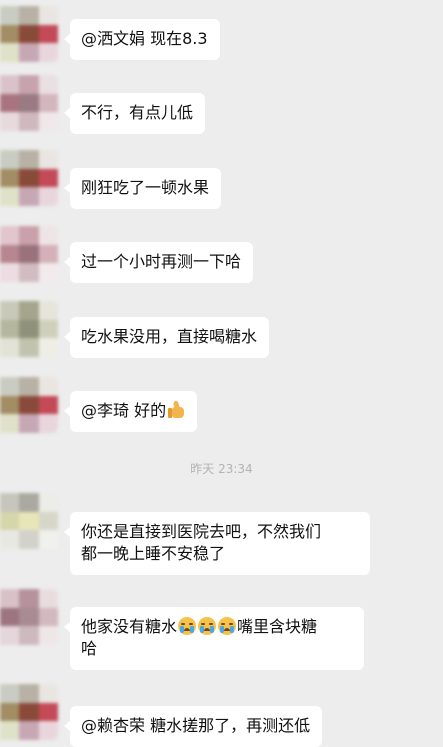 The height and width of the screenshot is (747, 443). What do you see at coordinates (169, 336) in the screenshot?
I see `message-text: 吃水果没用，直接喝糖水` at bounding box center [169, 336].